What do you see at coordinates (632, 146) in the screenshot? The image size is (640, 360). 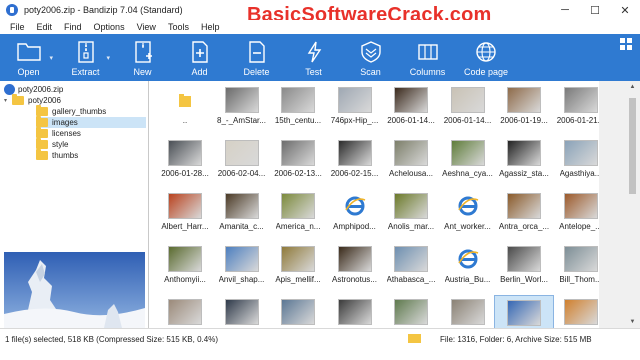 I see `scrollbar-thumb` at bounding box center [632, 146].